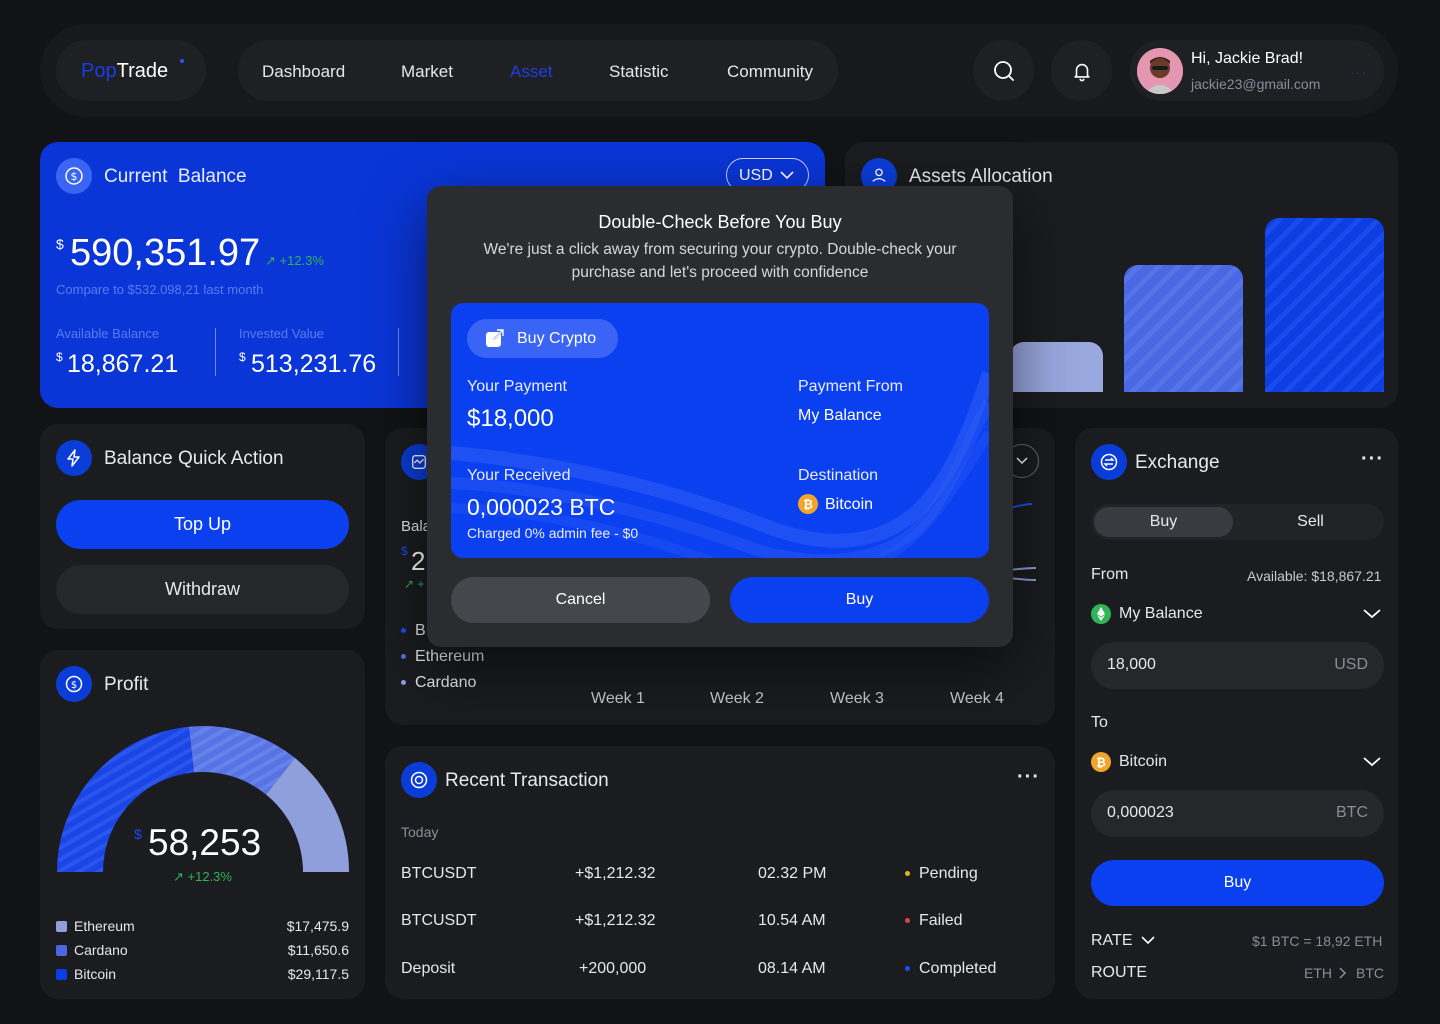  Describe the element at coordinates (60, 244) in the screenshot. I see `balance-currency-symbol: $` at that location.